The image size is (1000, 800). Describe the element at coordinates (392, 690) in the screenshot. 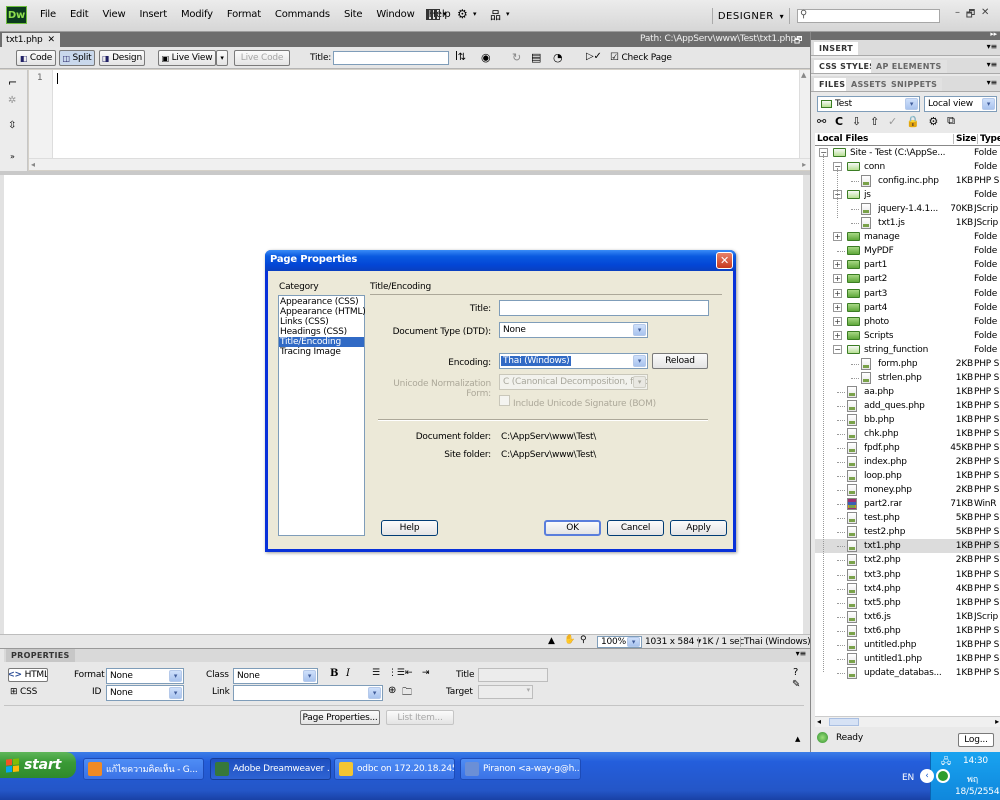

I see `point-to-file-icon: ⊕` at that location.